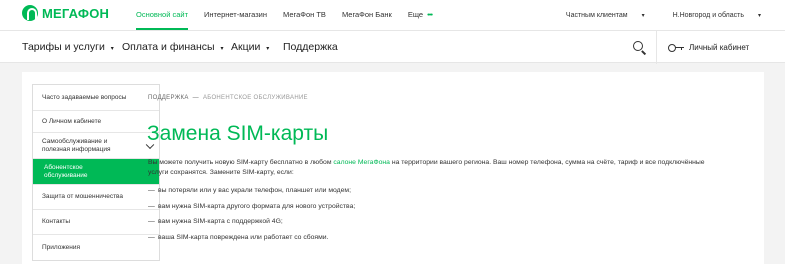 The image size is (785, 264). I want to click on list-item-text: вам нужна SIM-карта с поддержкой 4G;, so click(220, 221).